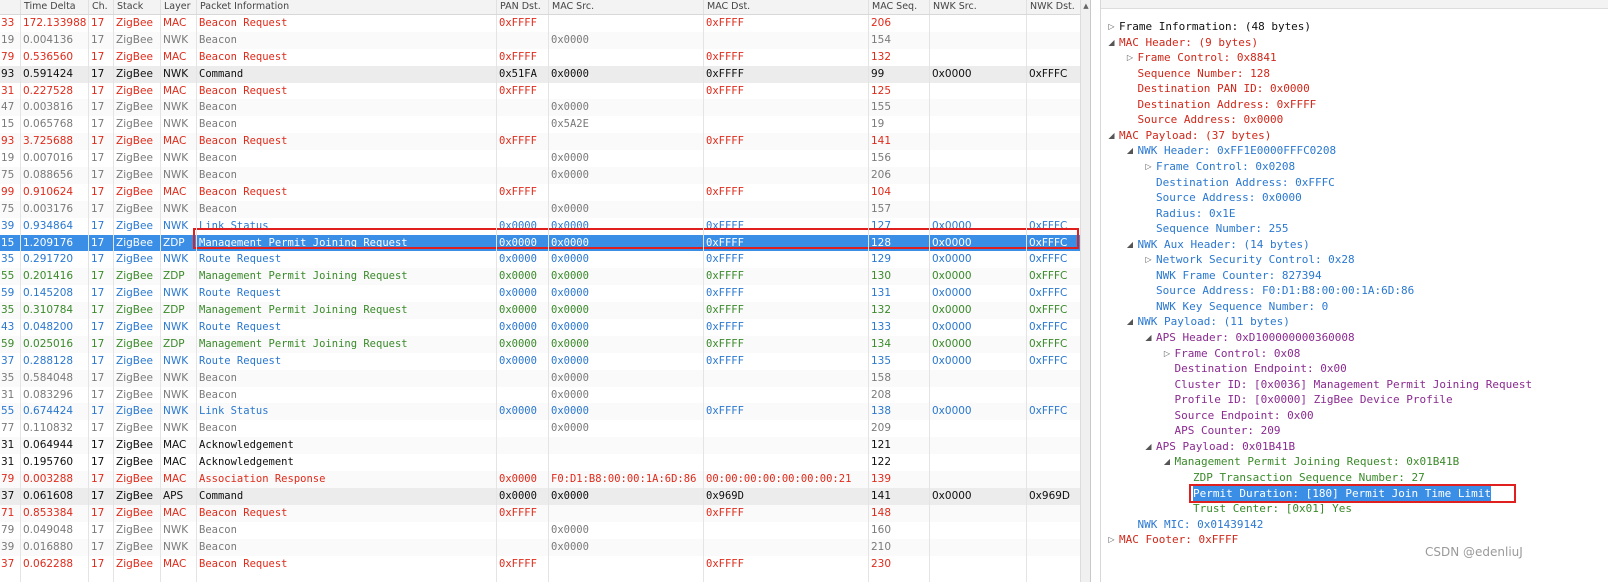 The height and width of the screenshot is (582, 1608). Describe the element at coordinates (545, 209) in the screenshot. I see `packet-row: 75 0.003176 17 ZigBee NWK Beacon 0x0000 157` at that location.